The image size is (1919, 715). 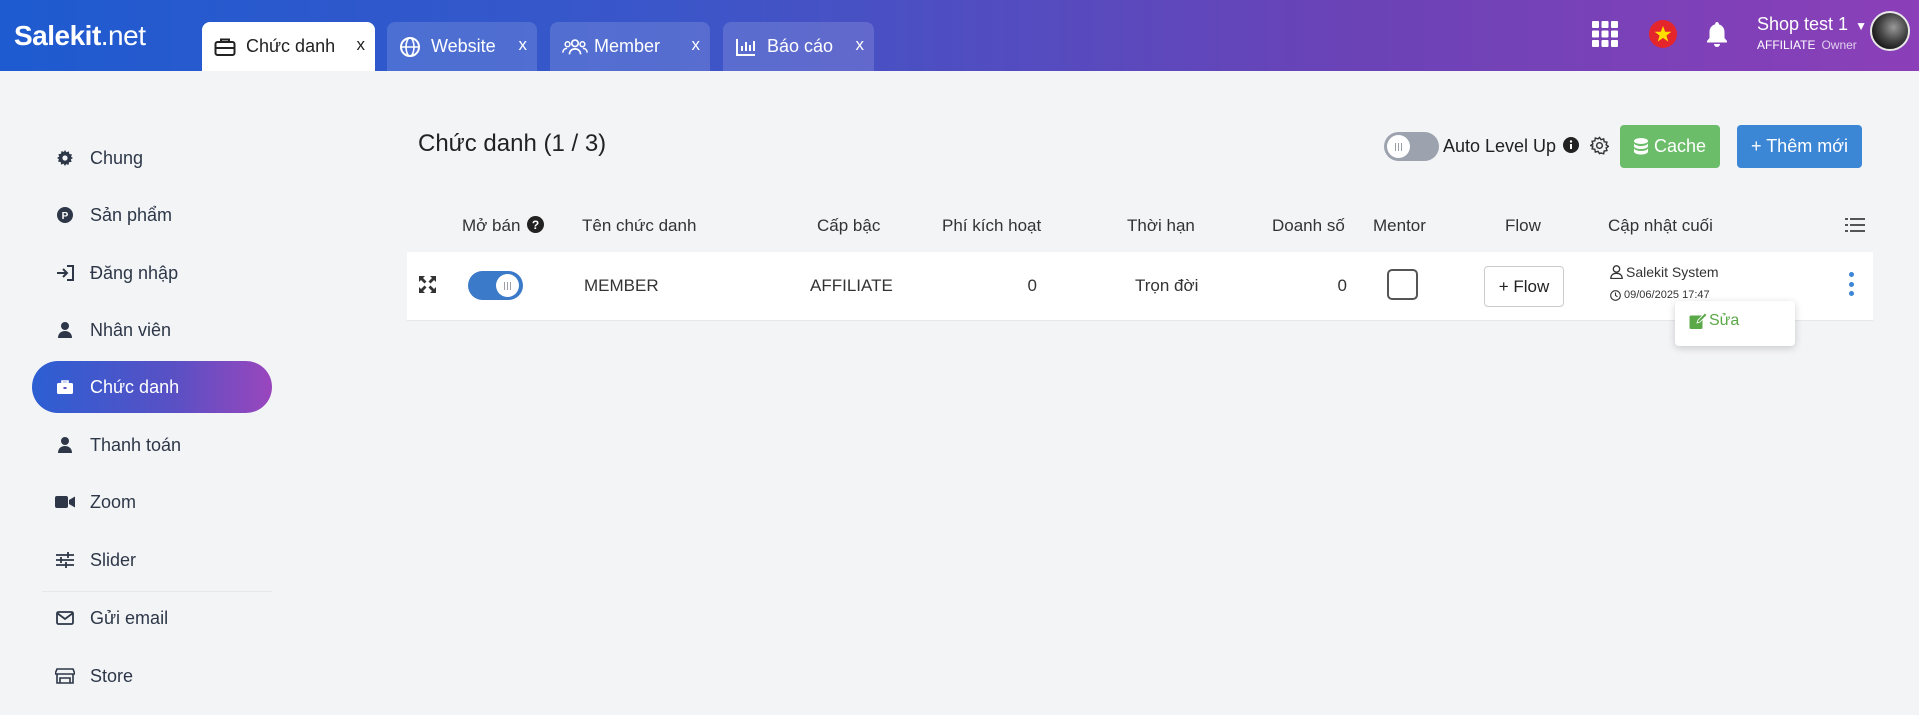 I want to click on sidebar-item-label: Slider, so click(x=113, y=559).